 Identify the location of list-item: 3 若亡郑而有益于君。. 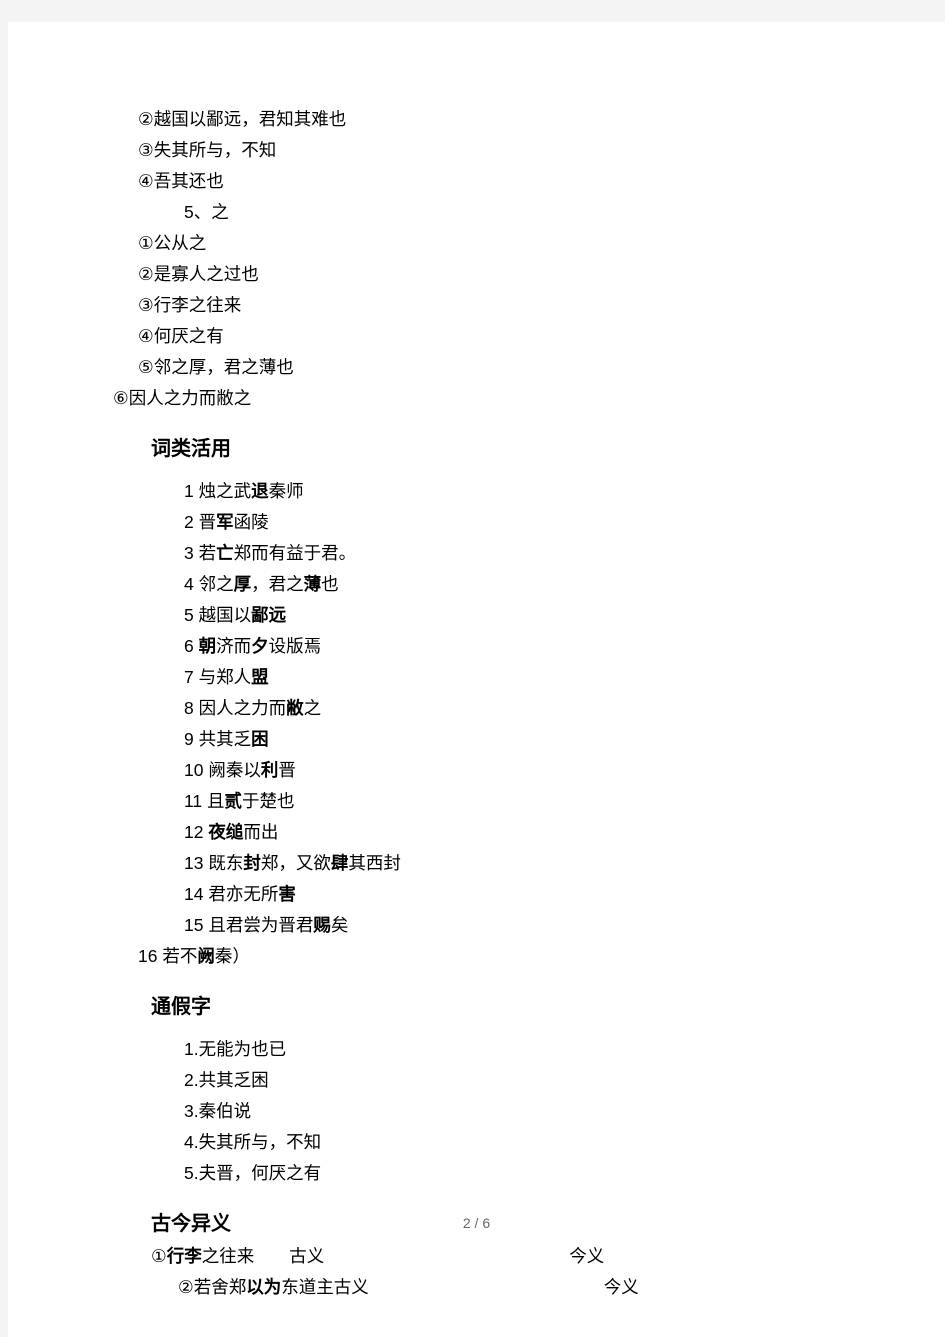
(476, 553).